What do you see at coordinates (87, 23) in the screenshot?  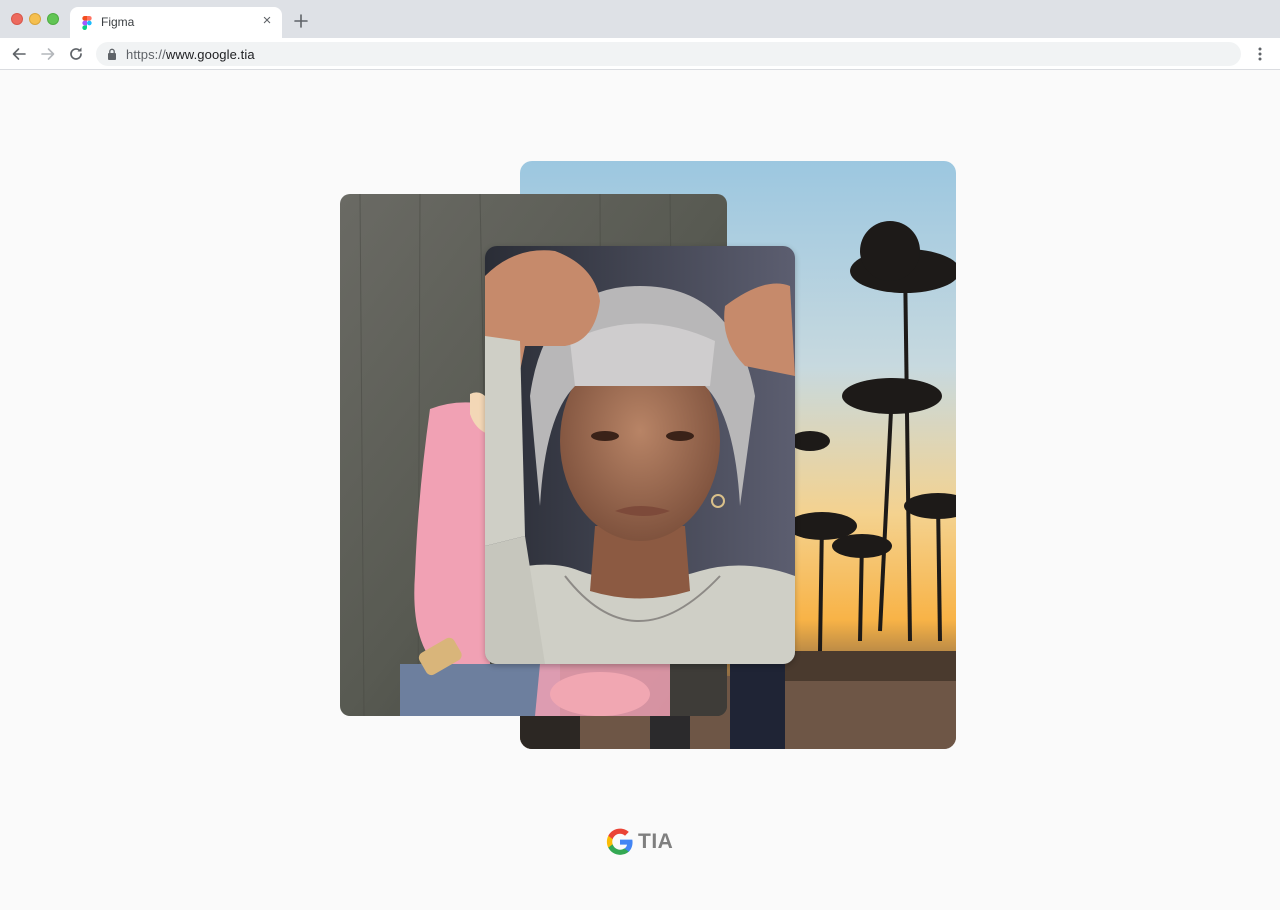 I see `figma-icon` at bounding box center [87, 23].